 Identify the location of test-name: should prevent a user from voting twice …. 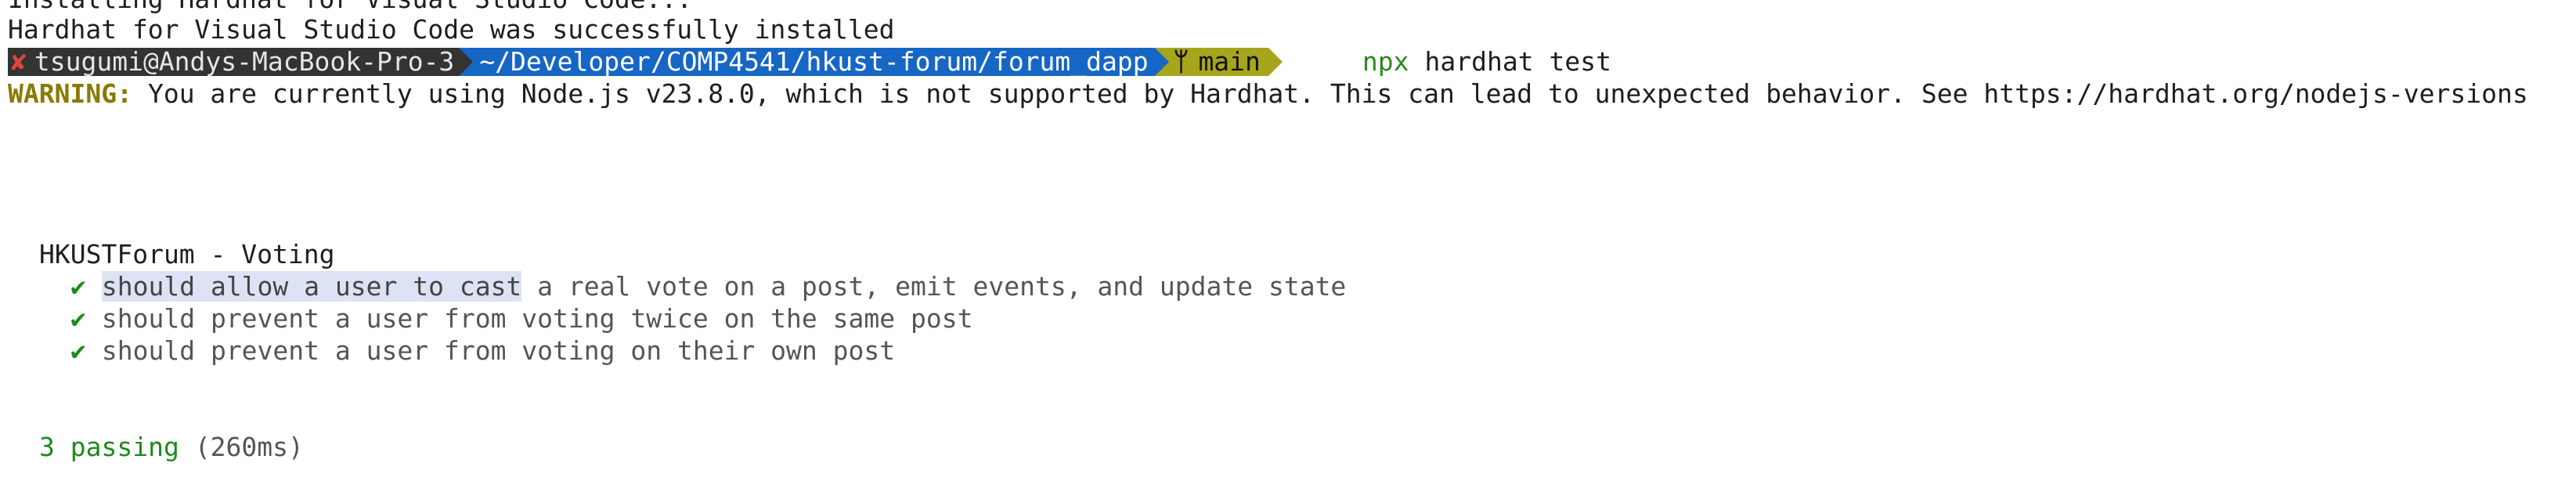
(537, 318).